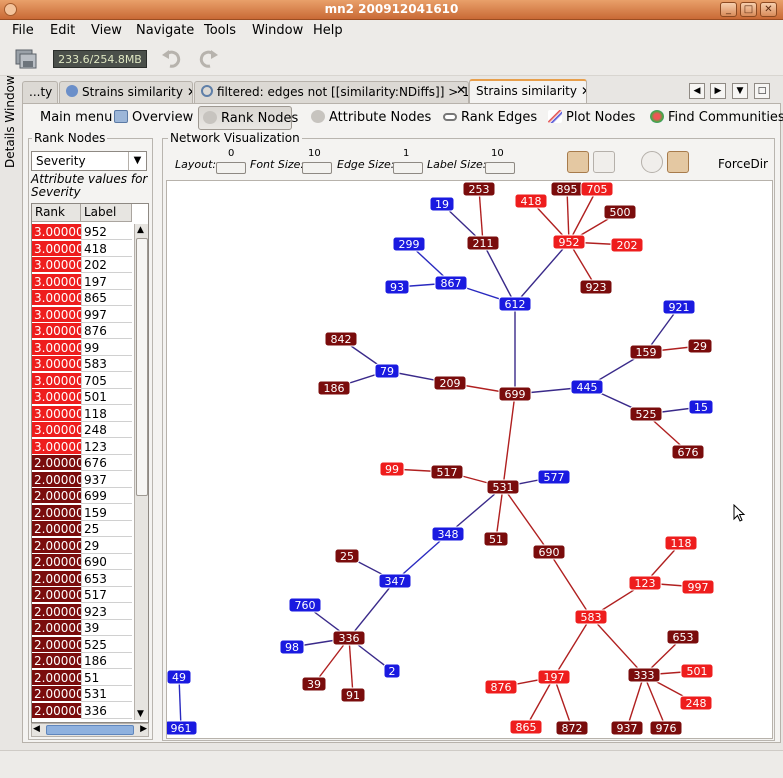 This screenshot has height=778, width=783. I want to click on table-row: 3.00000 418, so click(82, 249).